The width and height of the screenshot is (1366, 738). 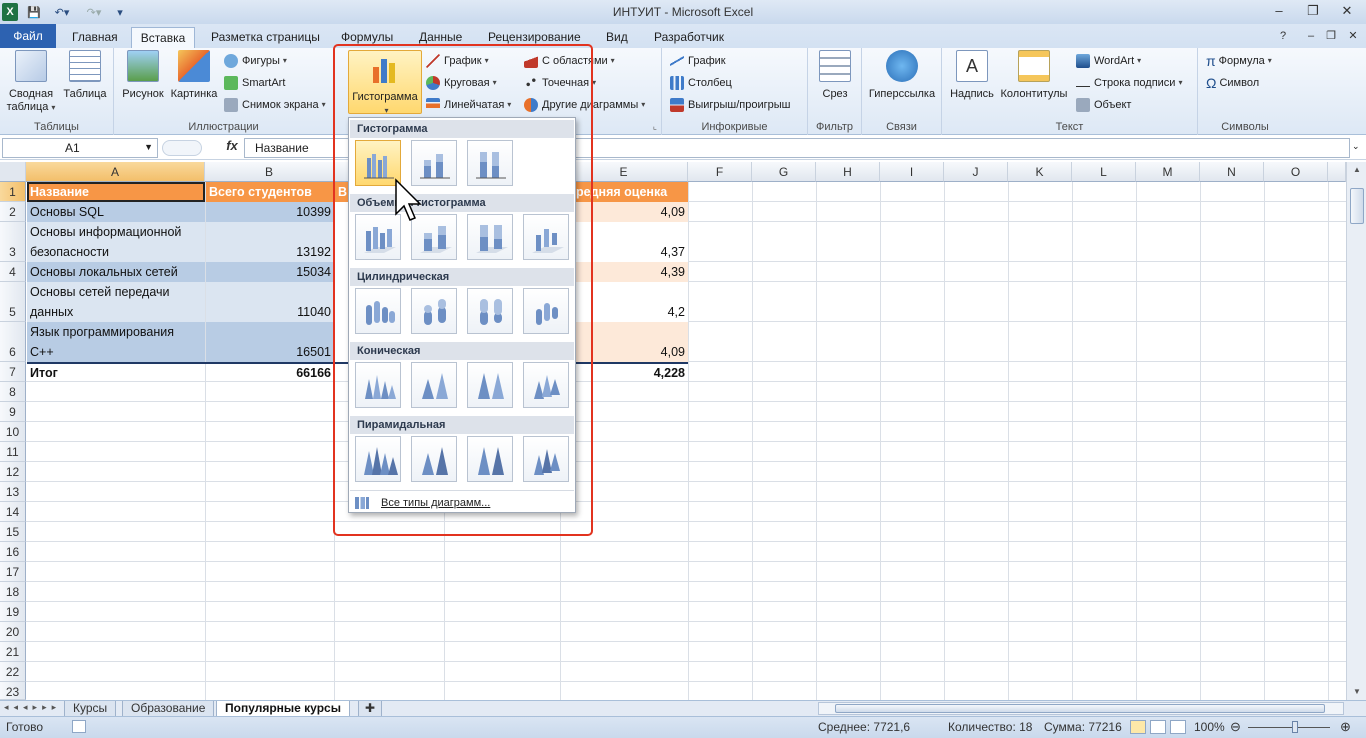 What do you see at coordinates (13, 172) in the screenshot?
I see `select-all-button` at bounding box center [13, 172].